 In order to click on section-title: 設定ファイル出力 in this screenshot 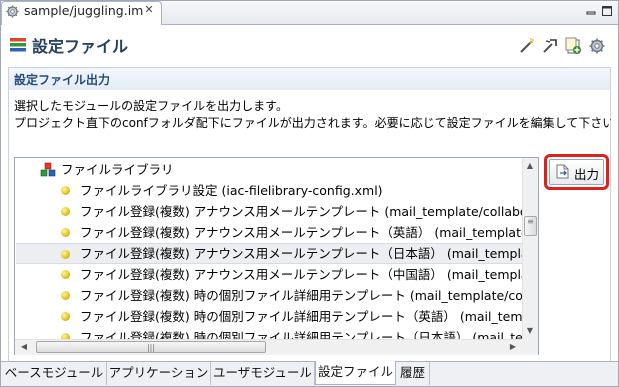, I will do `click(62, 80)`.